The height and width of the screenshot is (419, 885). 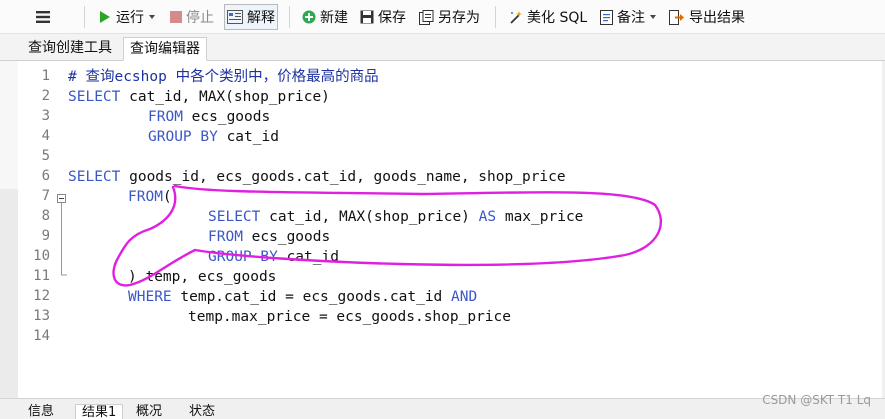 What do you see at coordinates (202, 277) in the screenshot?
I see `code-line: ) temp, ecs_goods` at bounding box center [202, 277].